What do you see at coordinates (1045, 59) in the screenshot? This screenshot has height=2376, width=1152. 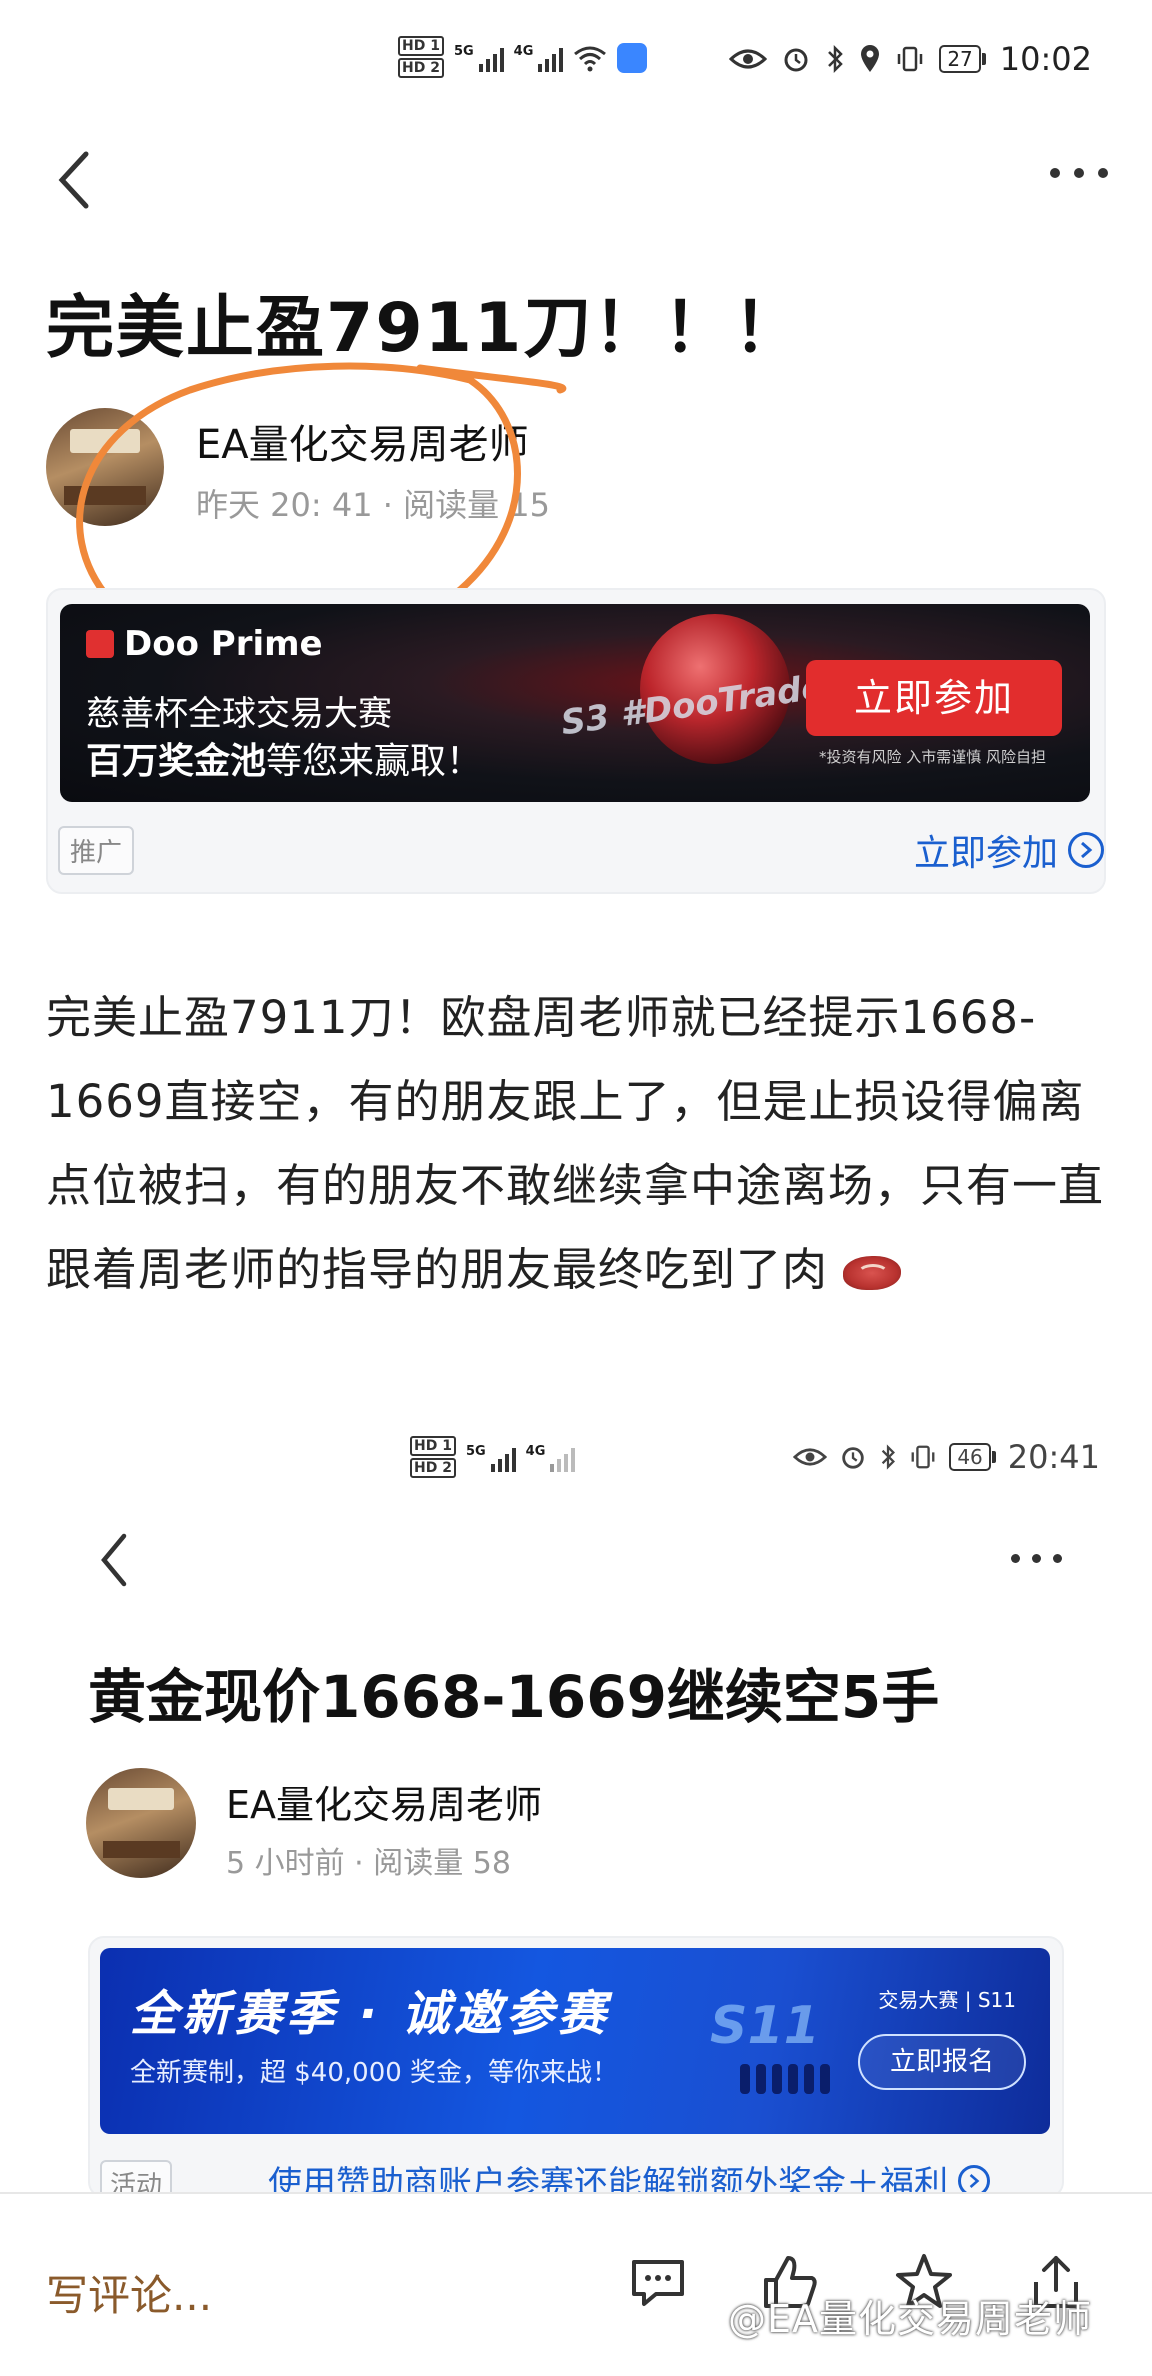 I see `clock: 10:02` at bounding box center [1045, 59].